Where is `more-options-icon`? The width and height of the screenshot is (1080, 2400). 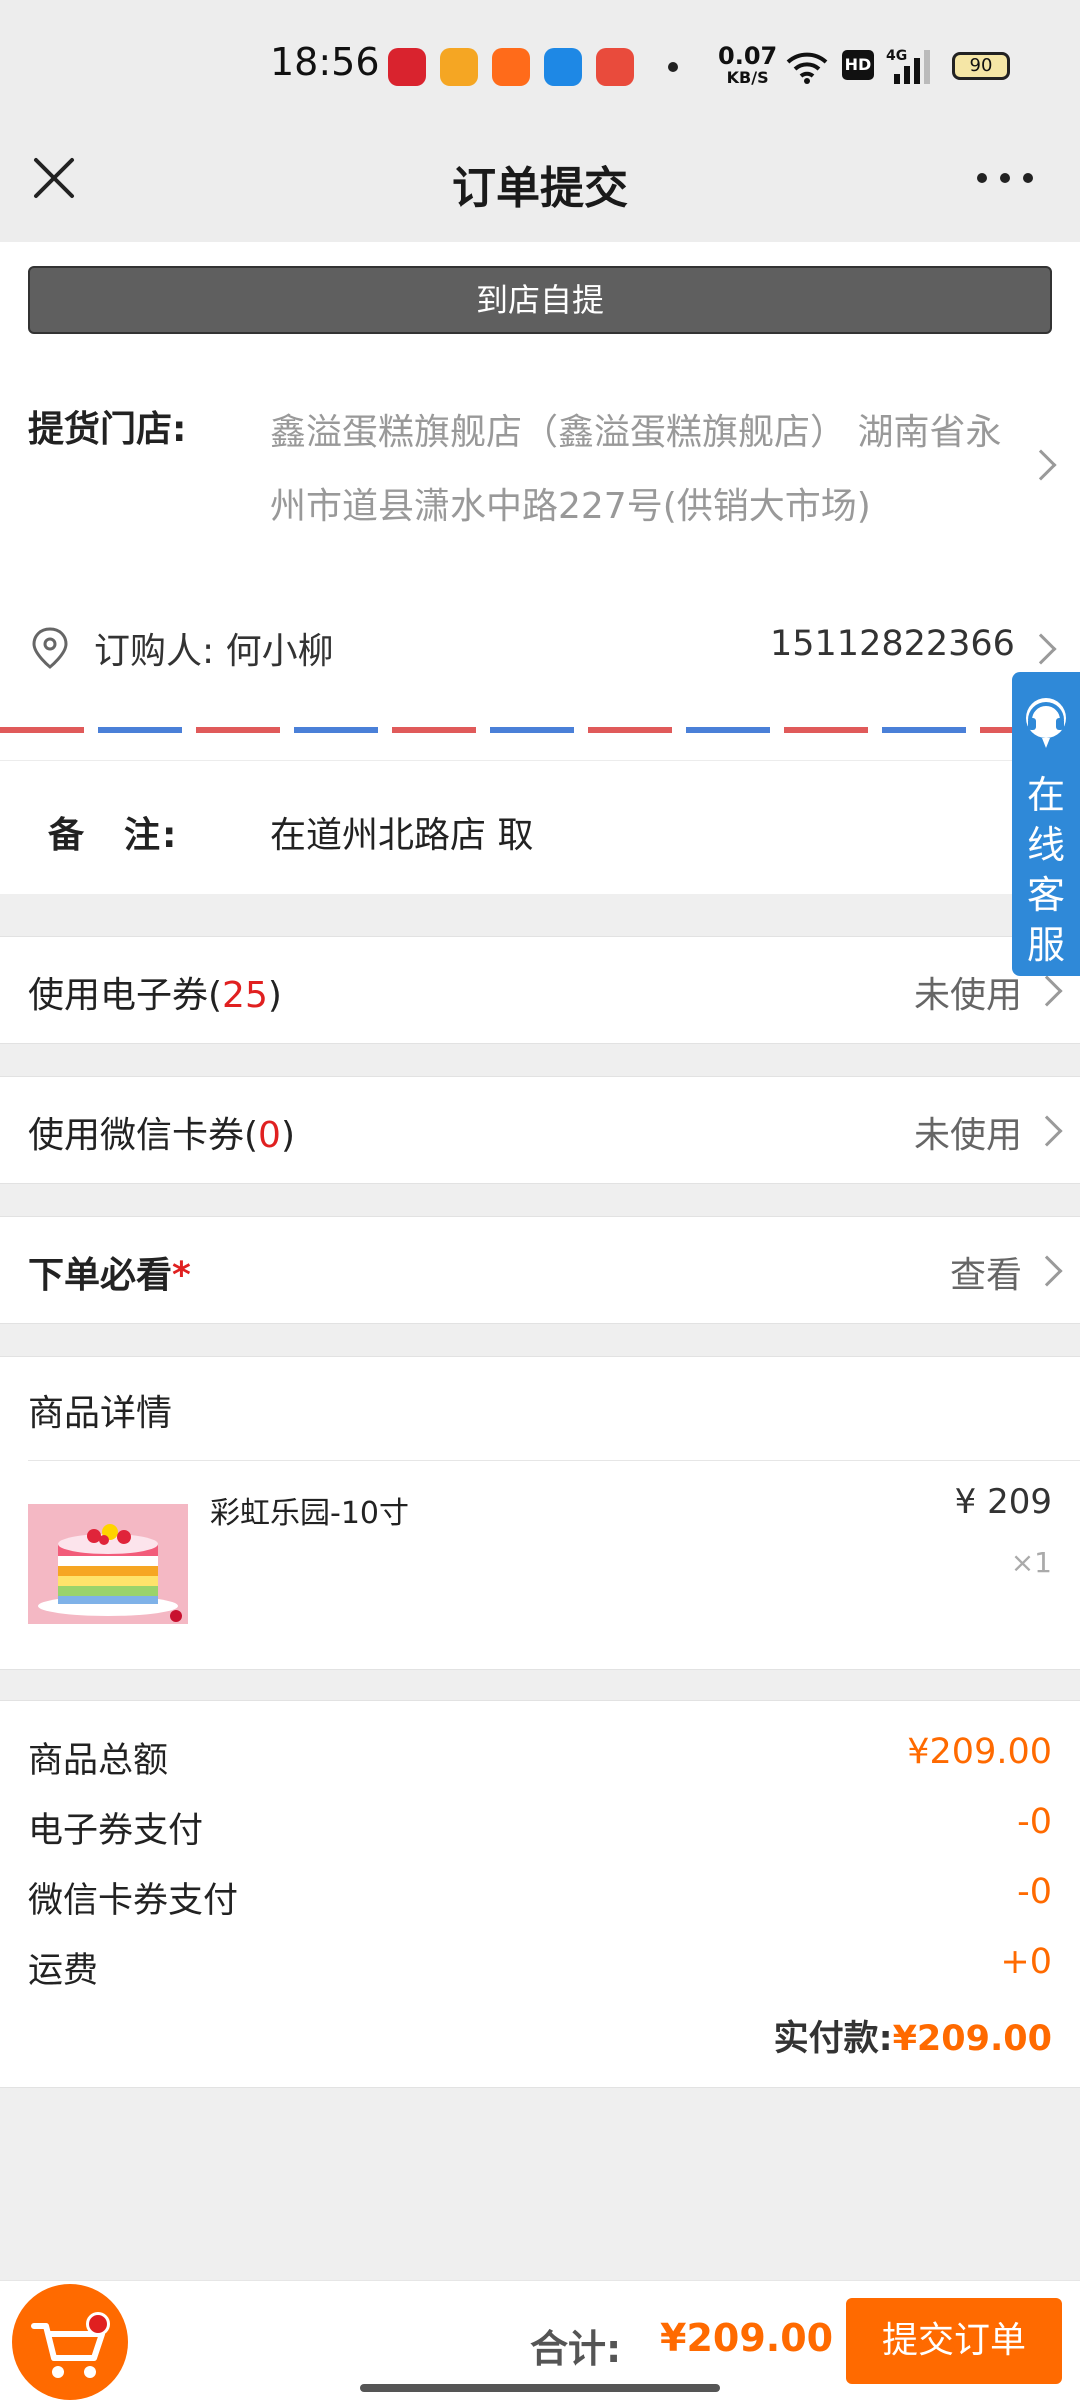 more-options-icon is located at coordinates (1005, 178).